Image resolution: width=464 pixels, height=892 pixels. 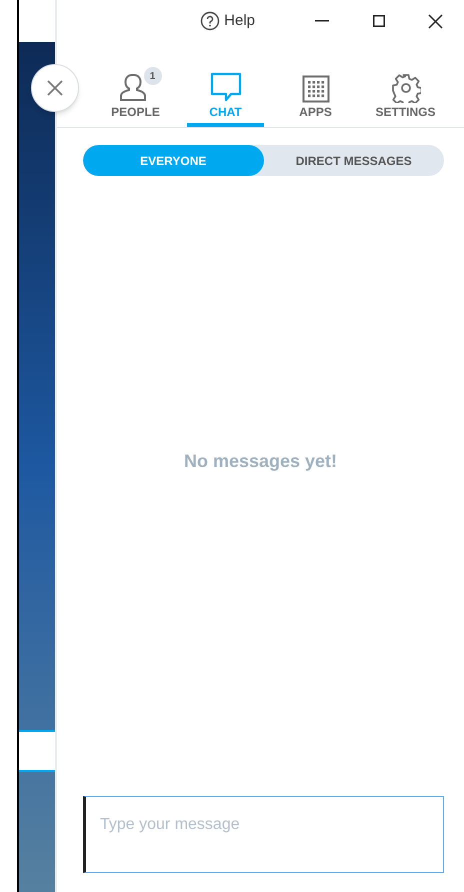 I want to click on tab-label: CHAT, so click(x=225, y=112).